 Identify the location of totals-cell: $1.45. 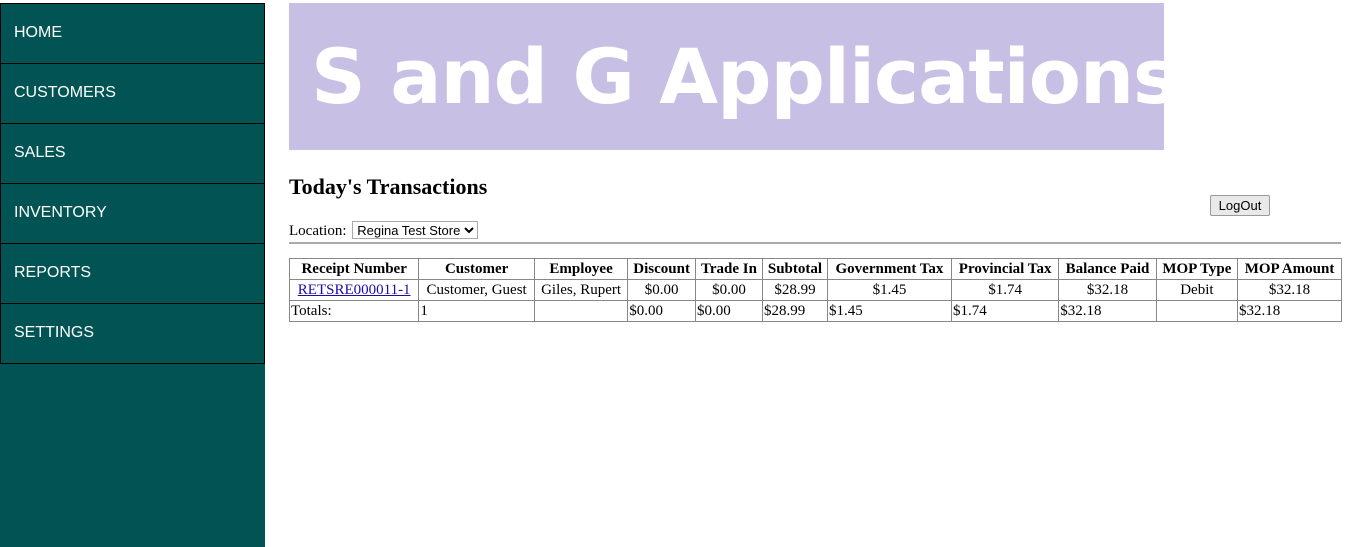
(889, 311).